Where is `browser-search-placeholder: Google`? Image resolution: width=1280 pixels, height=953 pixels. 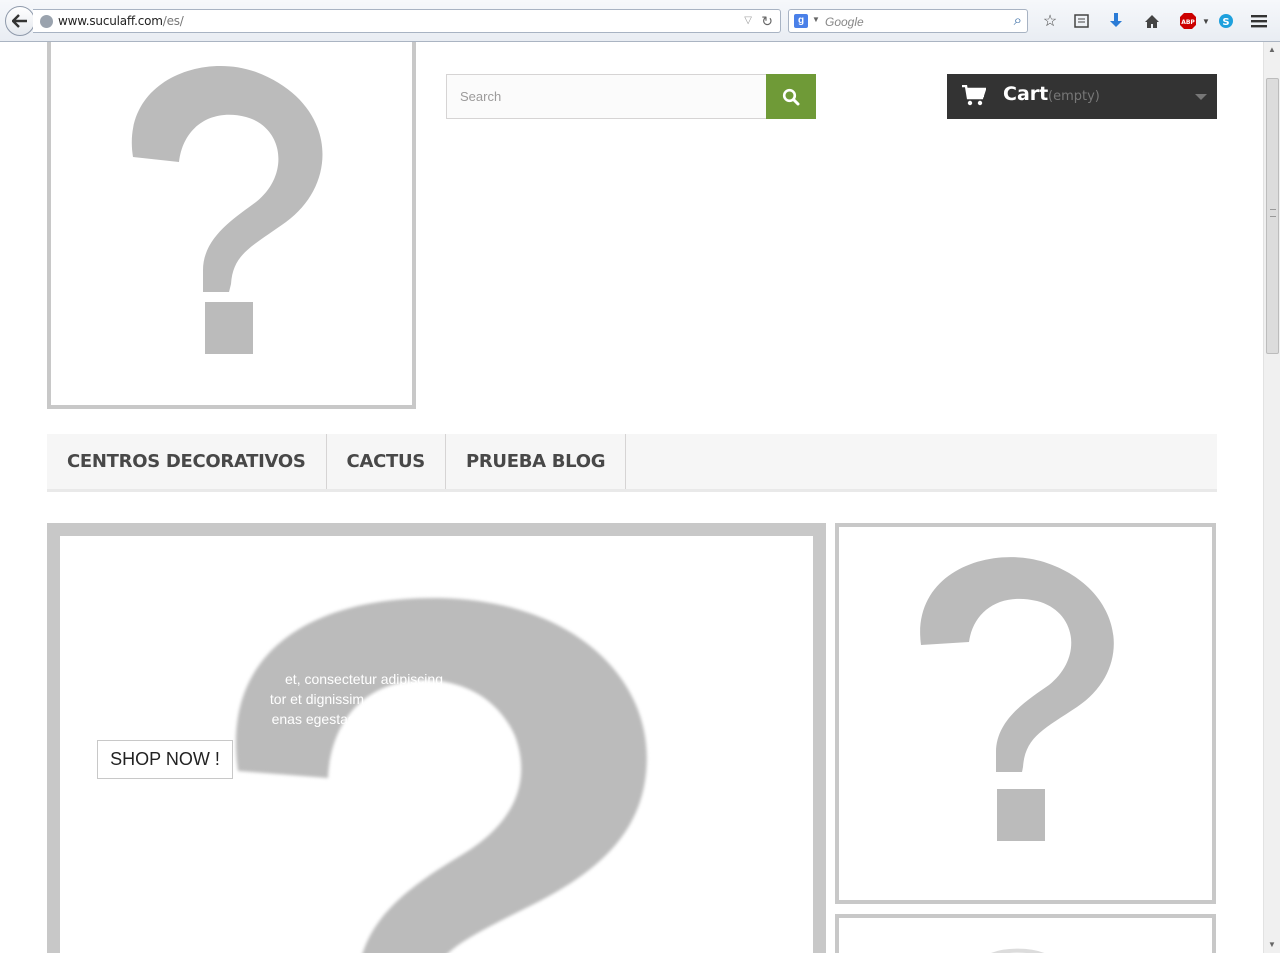
browser-search-placeholder: Google is located at coordinates (844, 22).